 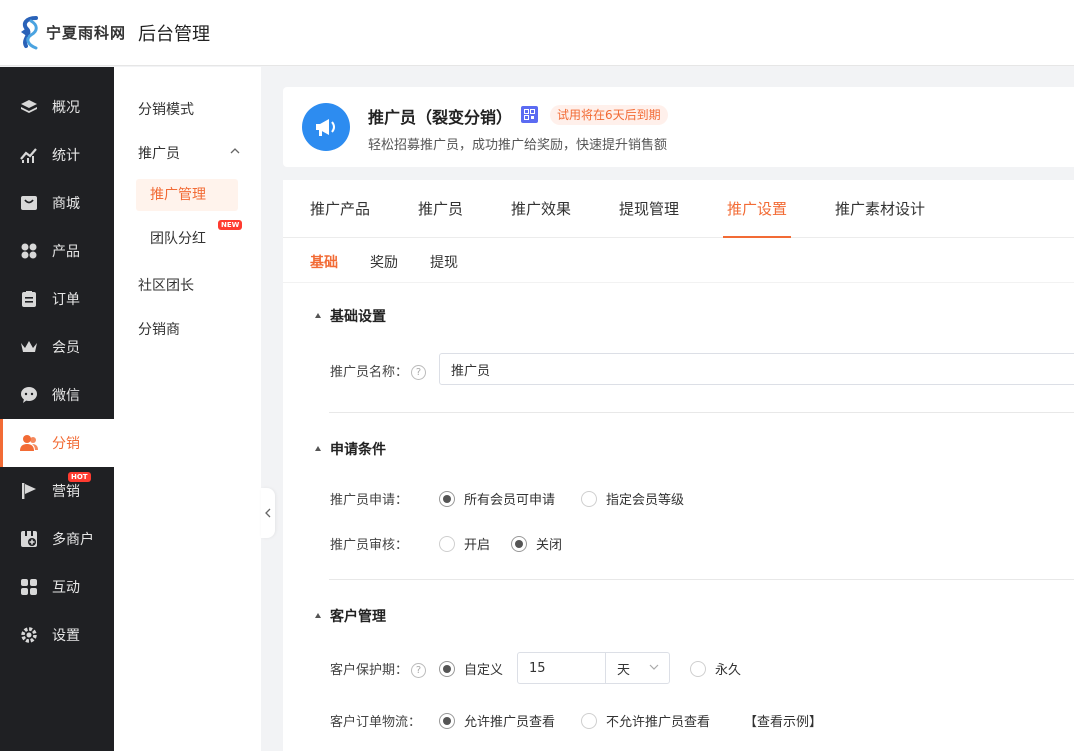 What do you see at coordinates (369, 670) in the screenshot?
I see `label-text: 客户保护期：` at bounding box center [369, 670].